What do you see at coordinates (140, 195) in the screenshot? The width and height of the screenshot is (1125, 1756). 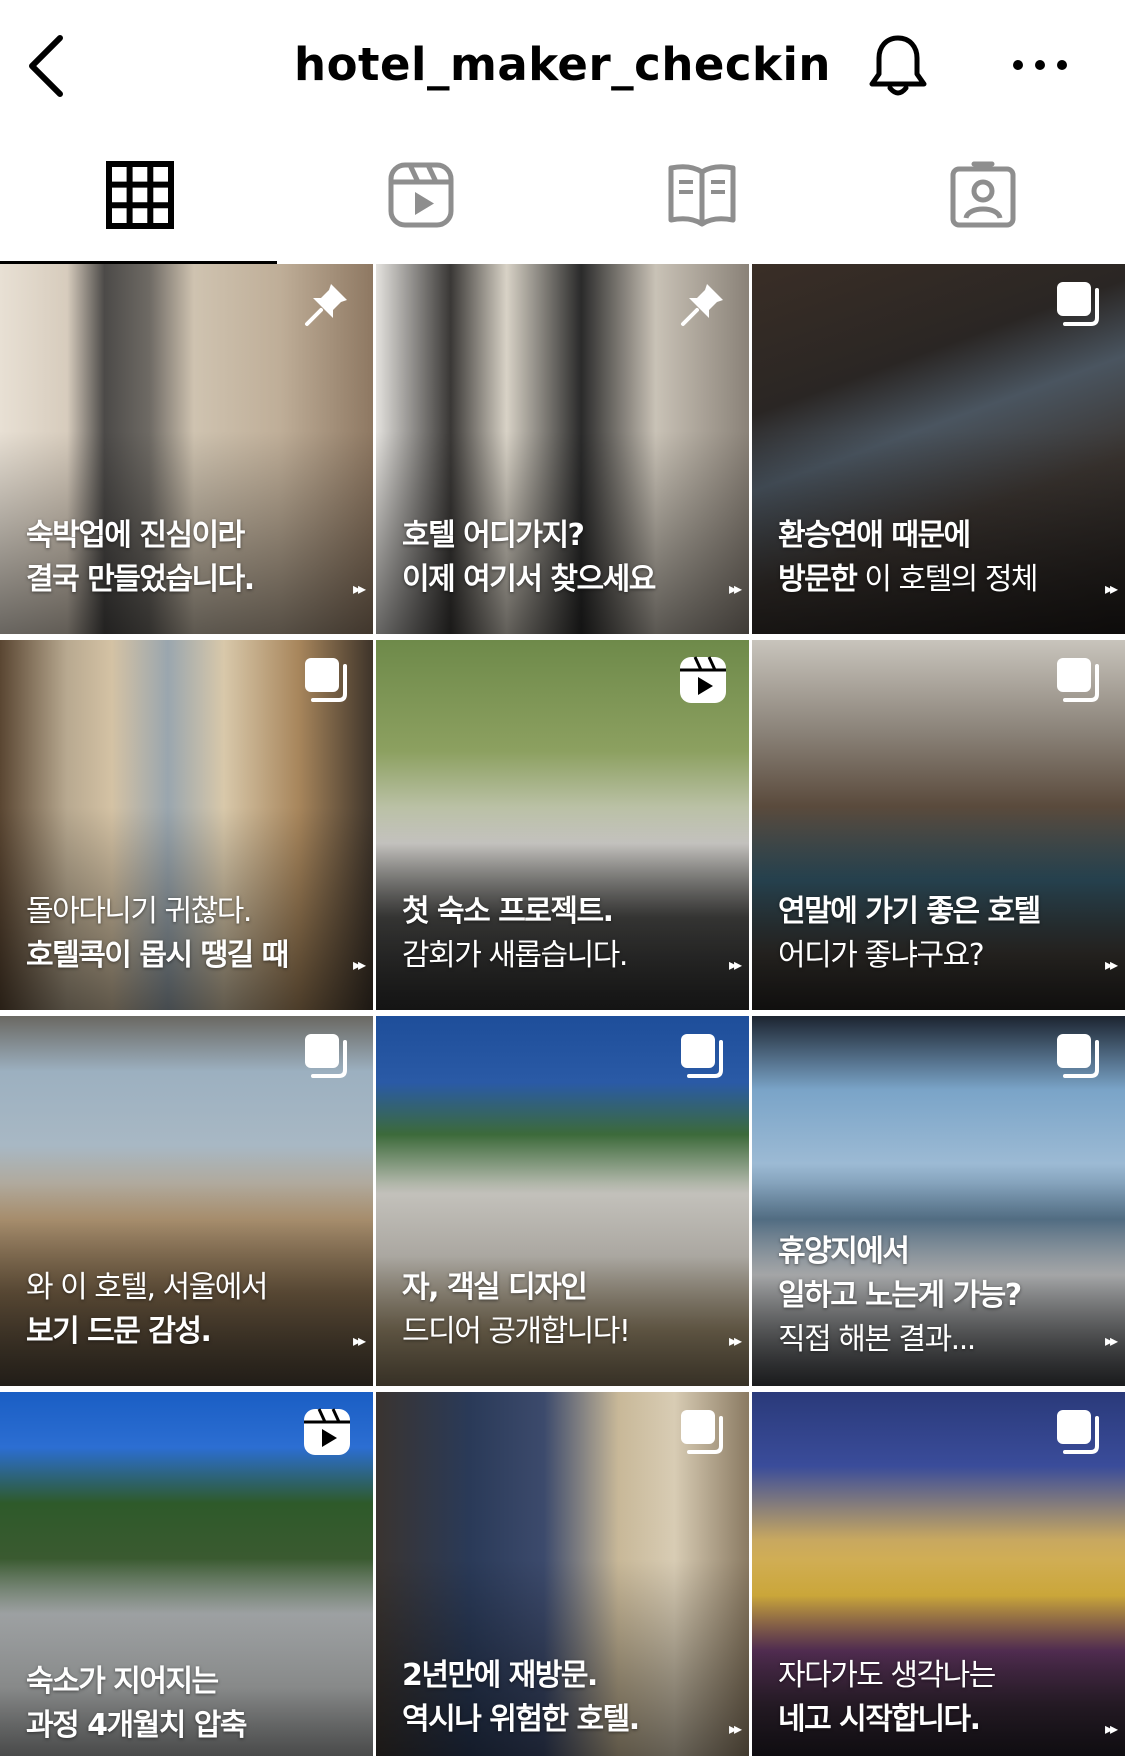 I see `grid-icon` at bounding box center [140, 195].